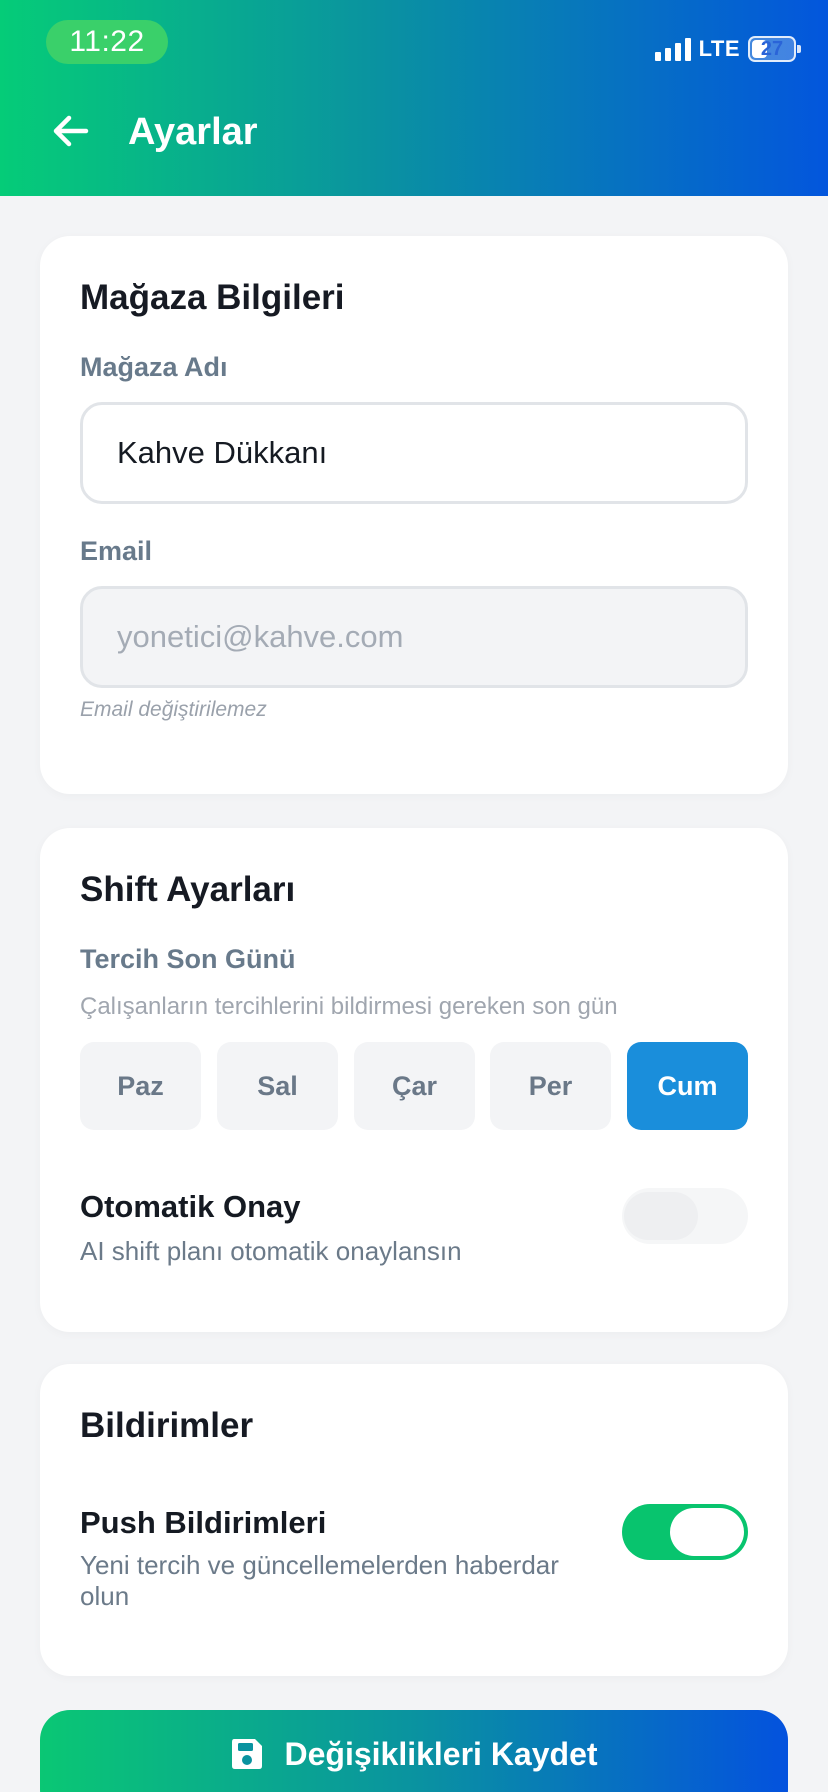 Image resolution: width=828 pixels, height=1792 pixels. I want to click on auto-approve-toggle, so click(685, 1216).